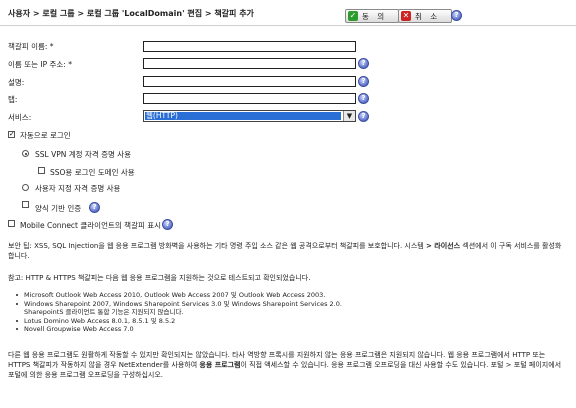 Image resolution: width=576 pixels, height=408 pixels. Describe the element at coordinates (456, 15) in the screenshot. I see `help-icon: ?` at that location.